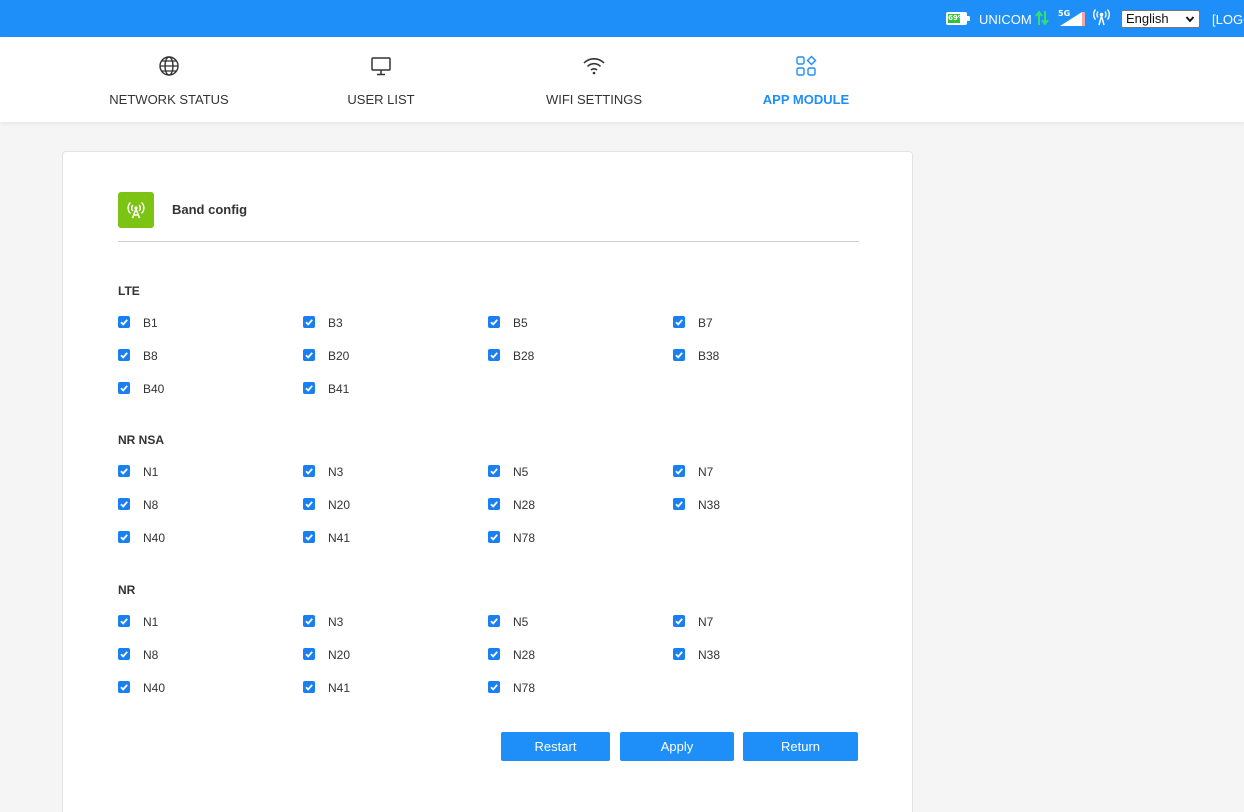  What do you see at coordinates (521, 622) in the screenshot?
I see `band-label: N5` at bounding box center [521, 622].